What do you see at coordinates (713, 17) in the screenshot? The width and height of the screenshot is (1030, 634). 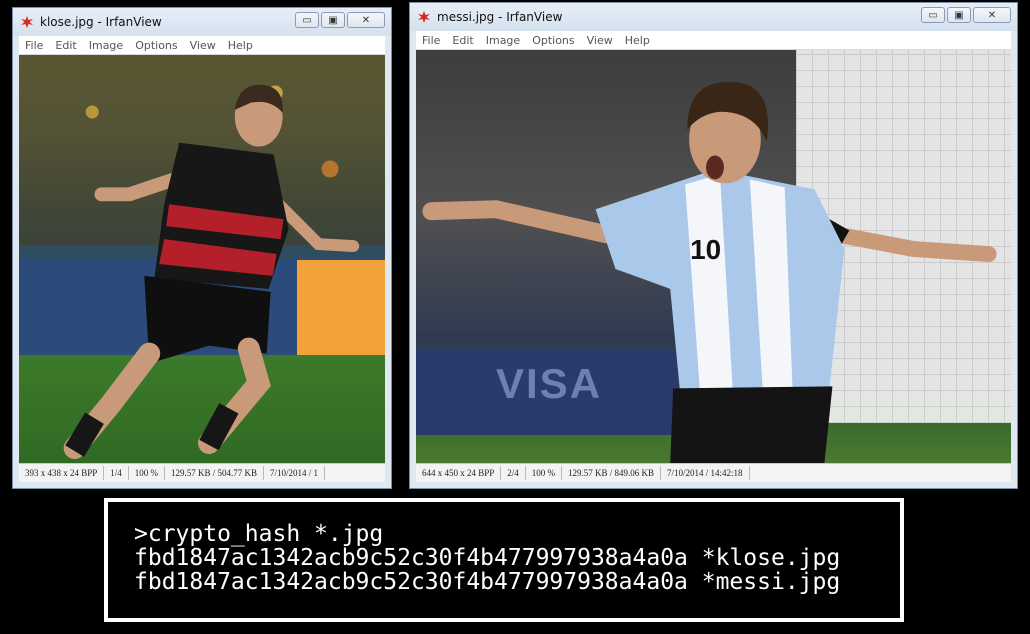 I see `title-bar: messi.jpg - IrfanView ▭ ▣ ✕` at bounding box center [713, 17].